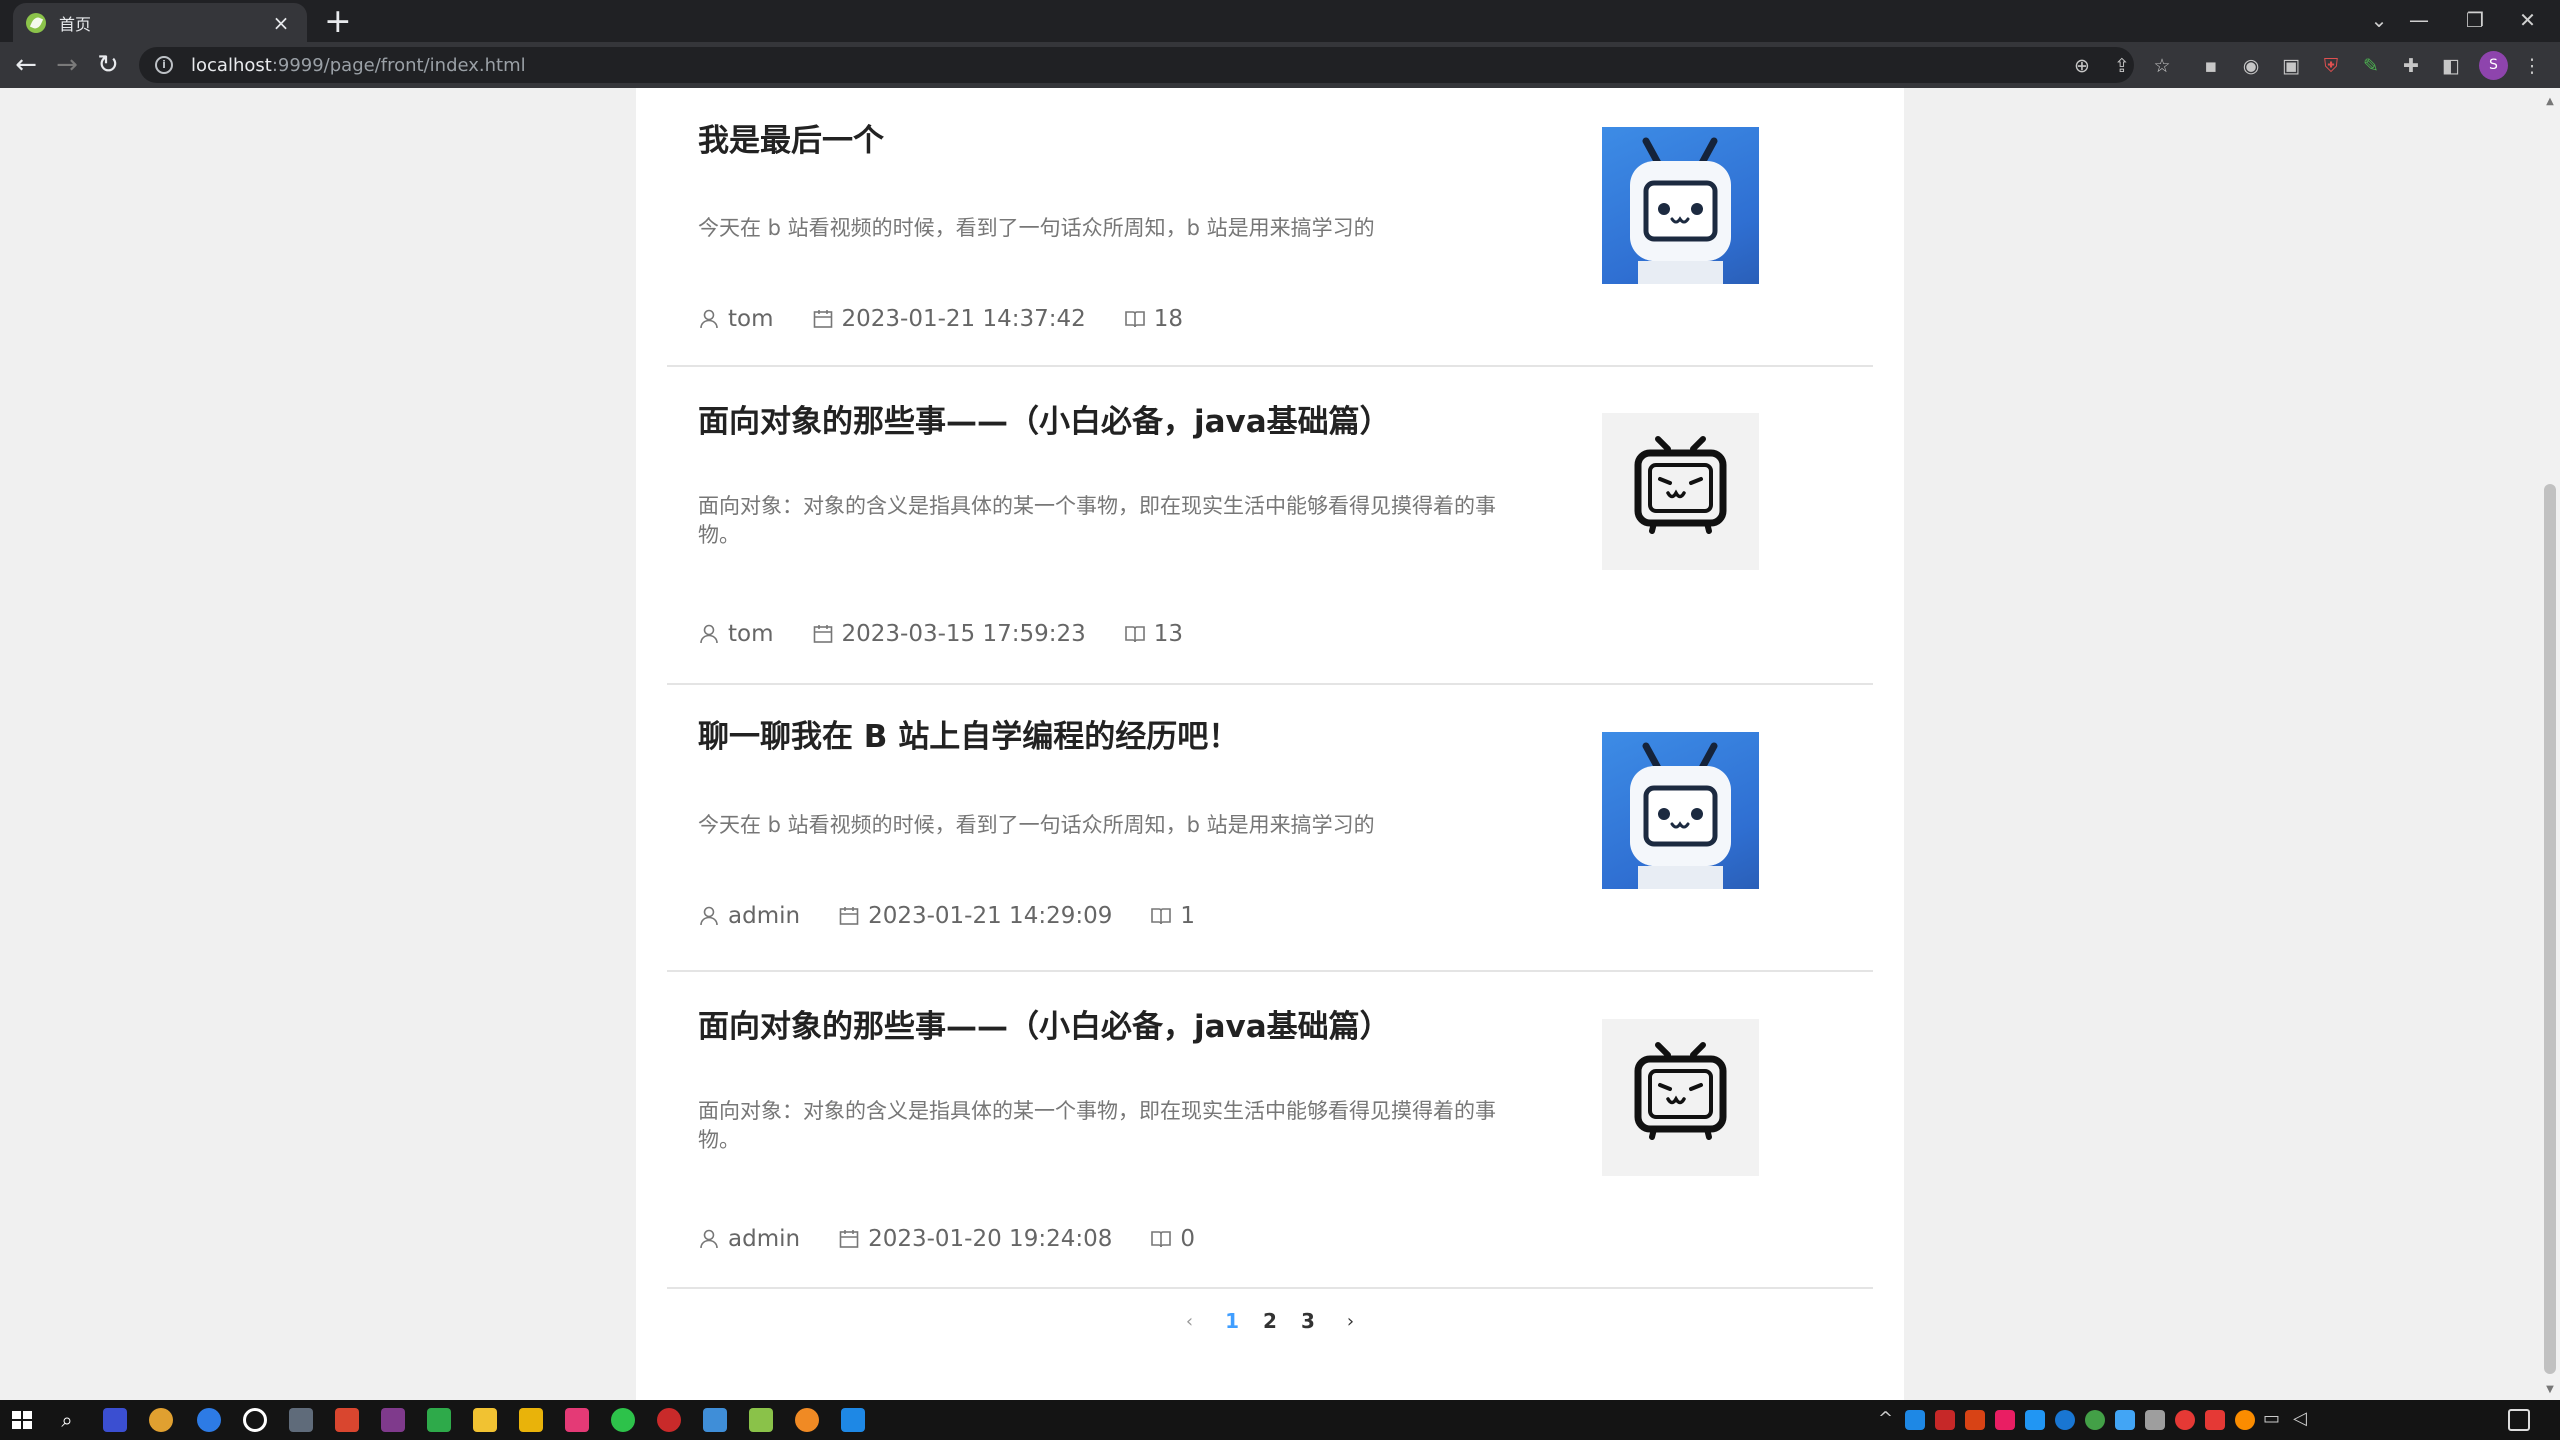 The width and height of the screenshot is (2560, 1440). What do you see at coordinates (108, 65) in the screenshot?
I see `reload-button: ↻` at bounding box center [108, 65].